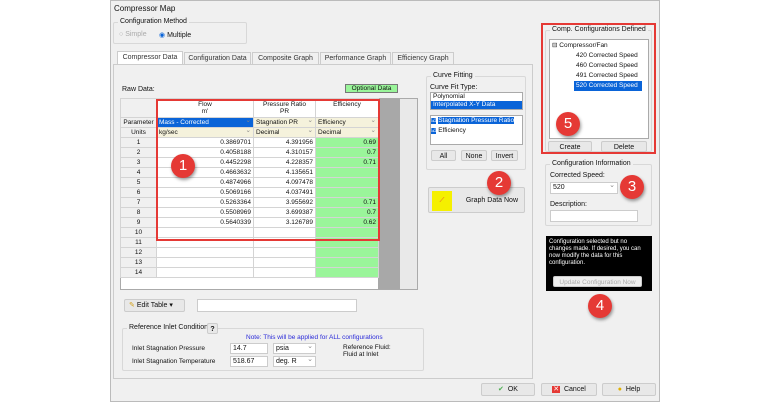  What do you see at coordinates (594, 216) in the screenshot?
I see `description-input` at bounding box center [594, 216].